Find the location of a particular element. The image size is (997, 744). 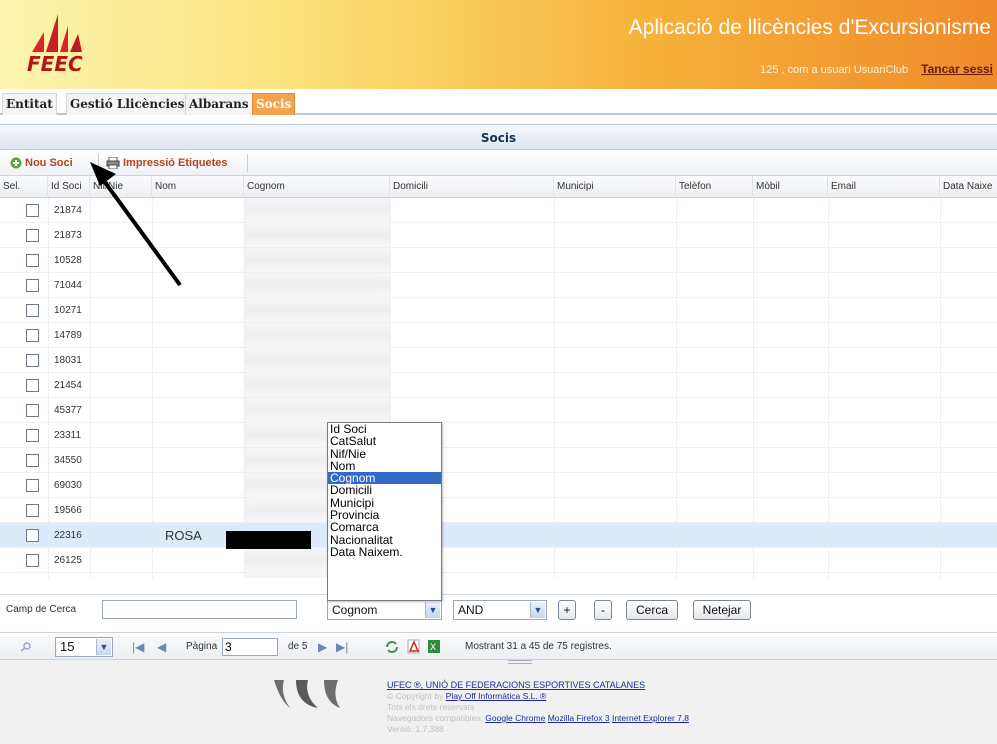

cell-id-soci: 22316 is located at coordinates (68, 535).